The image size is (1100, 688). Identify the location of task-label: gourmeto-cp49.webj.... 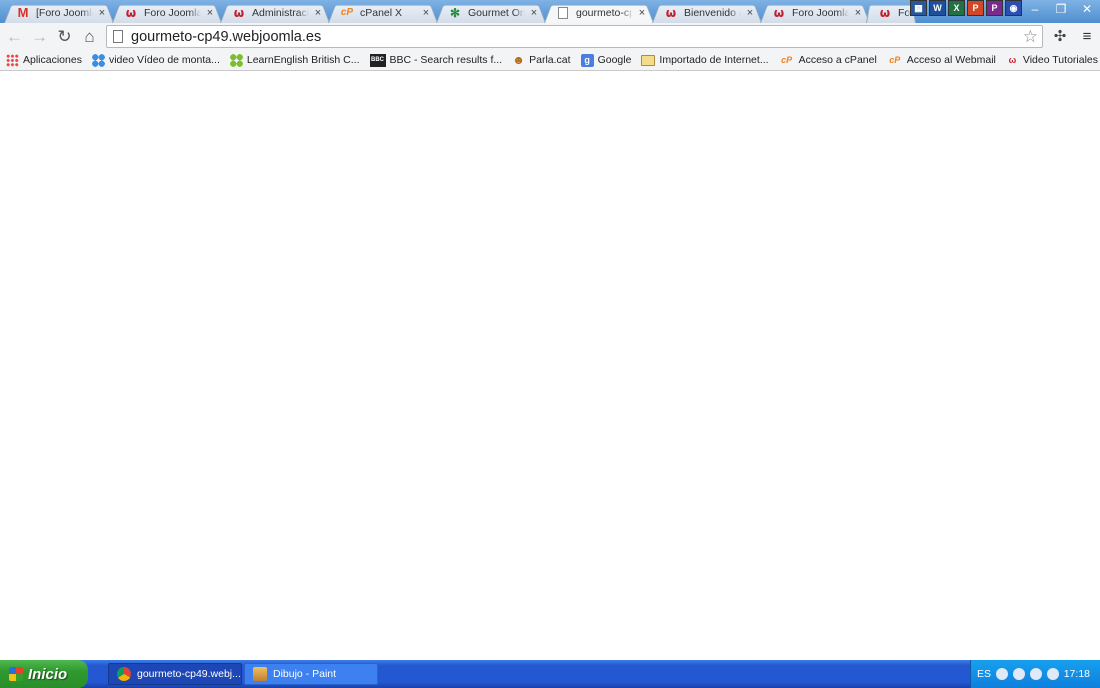
(189, 674).